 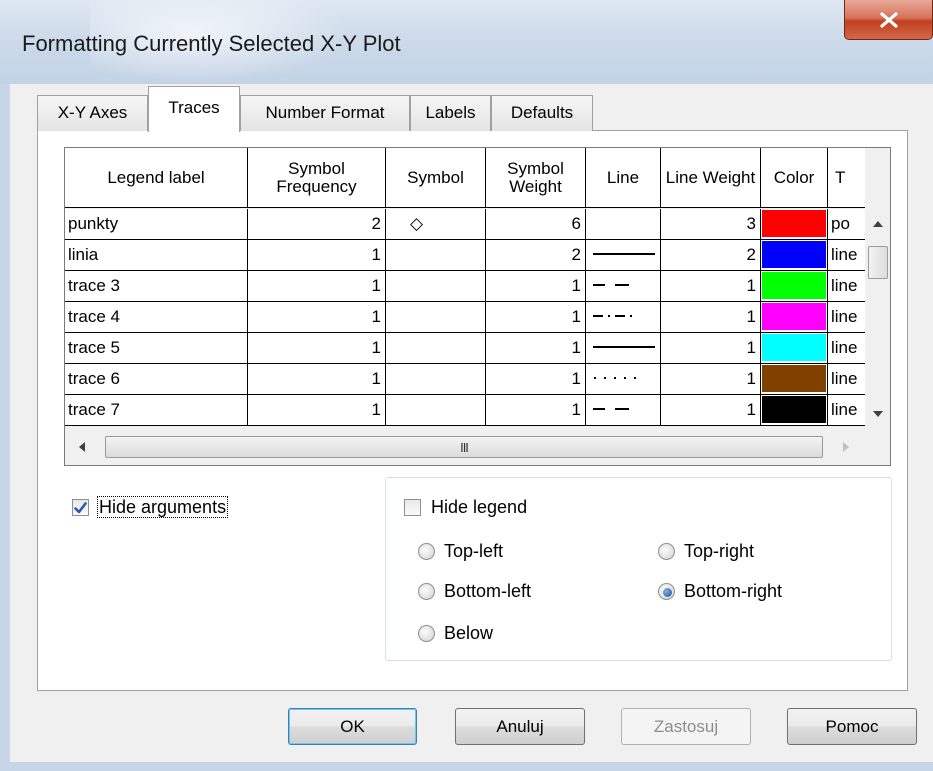 What do you see at coordinates (156, 178) in the screenshot?
I see `column-header-legend-label: Legend label` at bounding box center [156, 178].